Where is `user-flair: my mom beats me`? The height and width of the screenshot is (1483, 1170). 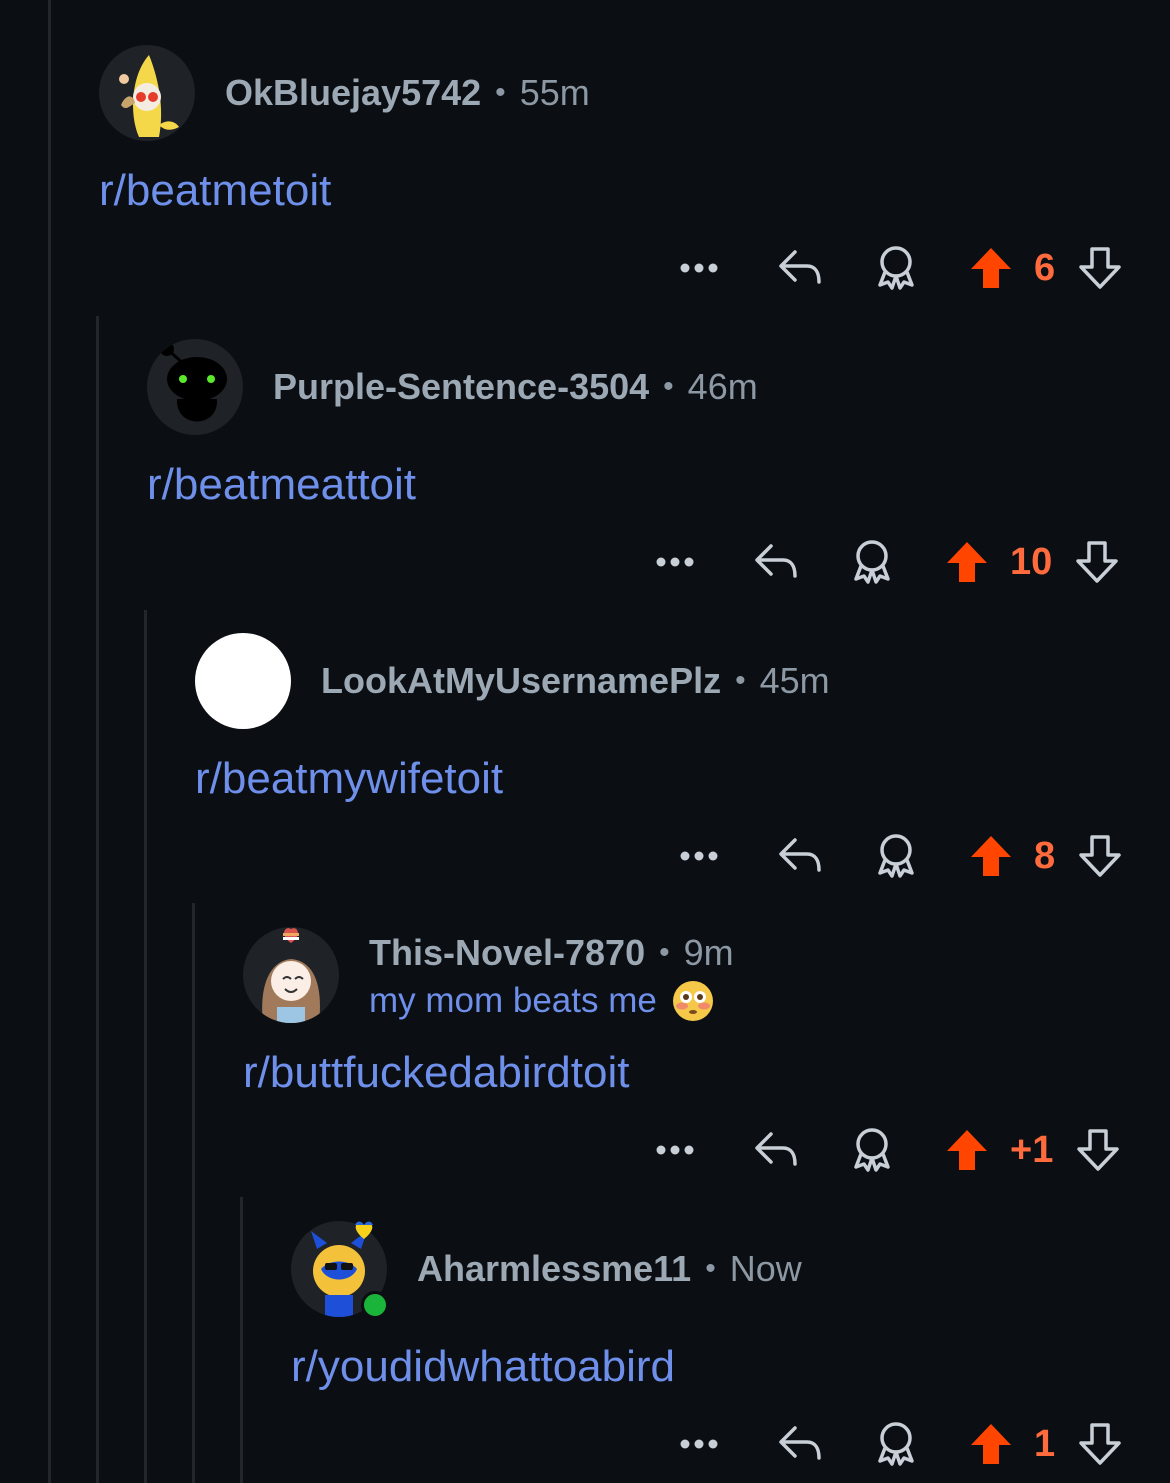
user-flair: my mom beats me is located at coordinates (551, 1001).